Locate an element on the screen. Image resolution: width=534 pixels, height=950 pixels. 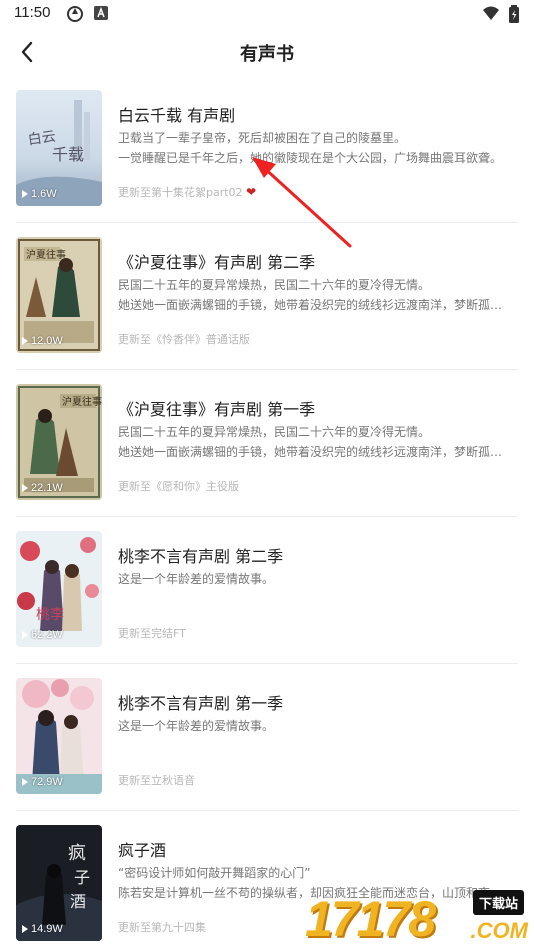
svg-text: 千载 is located at coordinates (68, 154).